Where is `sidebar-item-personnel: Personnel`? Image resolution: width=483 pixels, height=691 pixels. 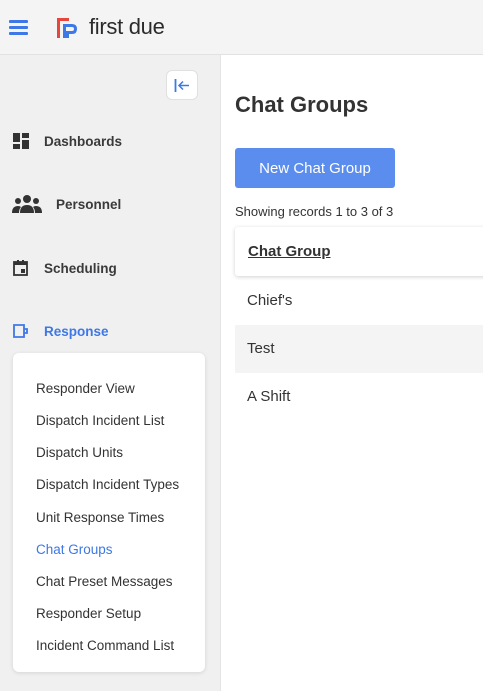 sidebar-item-personnel: Personnel is located at coordinates (66, 204).